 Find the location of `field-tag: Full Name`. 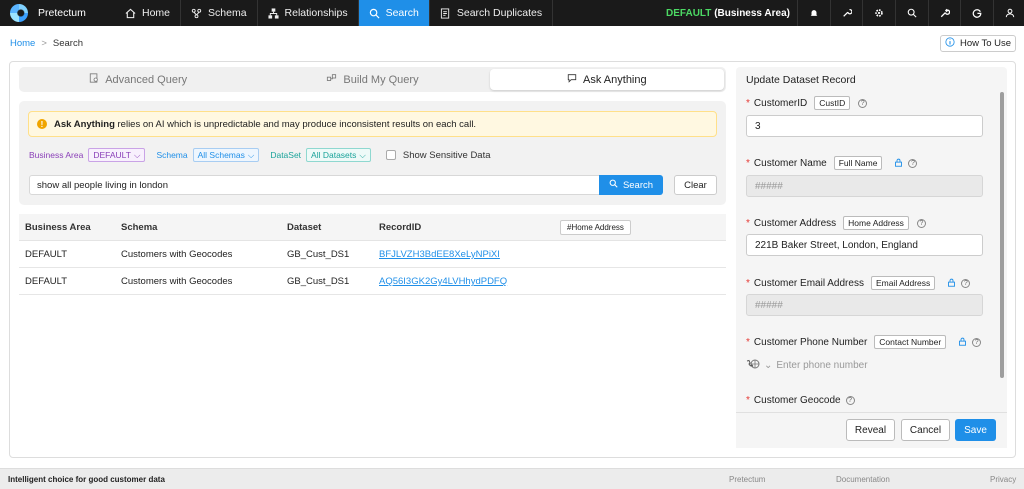

field-tag: Full Name is located at coordinates (858, 163).